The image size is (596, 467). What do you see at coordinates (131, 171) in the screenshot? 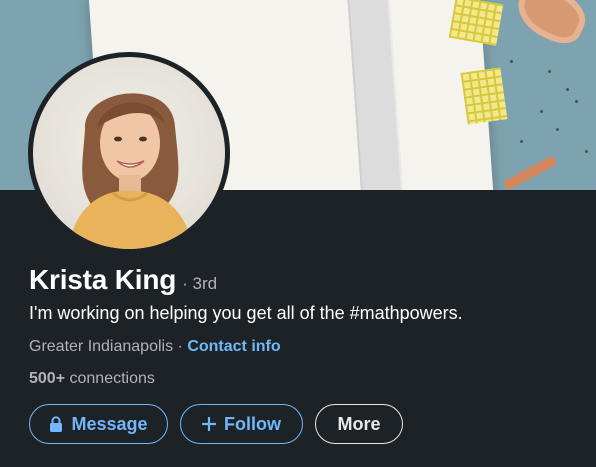
I see `profile-photo-graphic` at bounding box center [131, 171].